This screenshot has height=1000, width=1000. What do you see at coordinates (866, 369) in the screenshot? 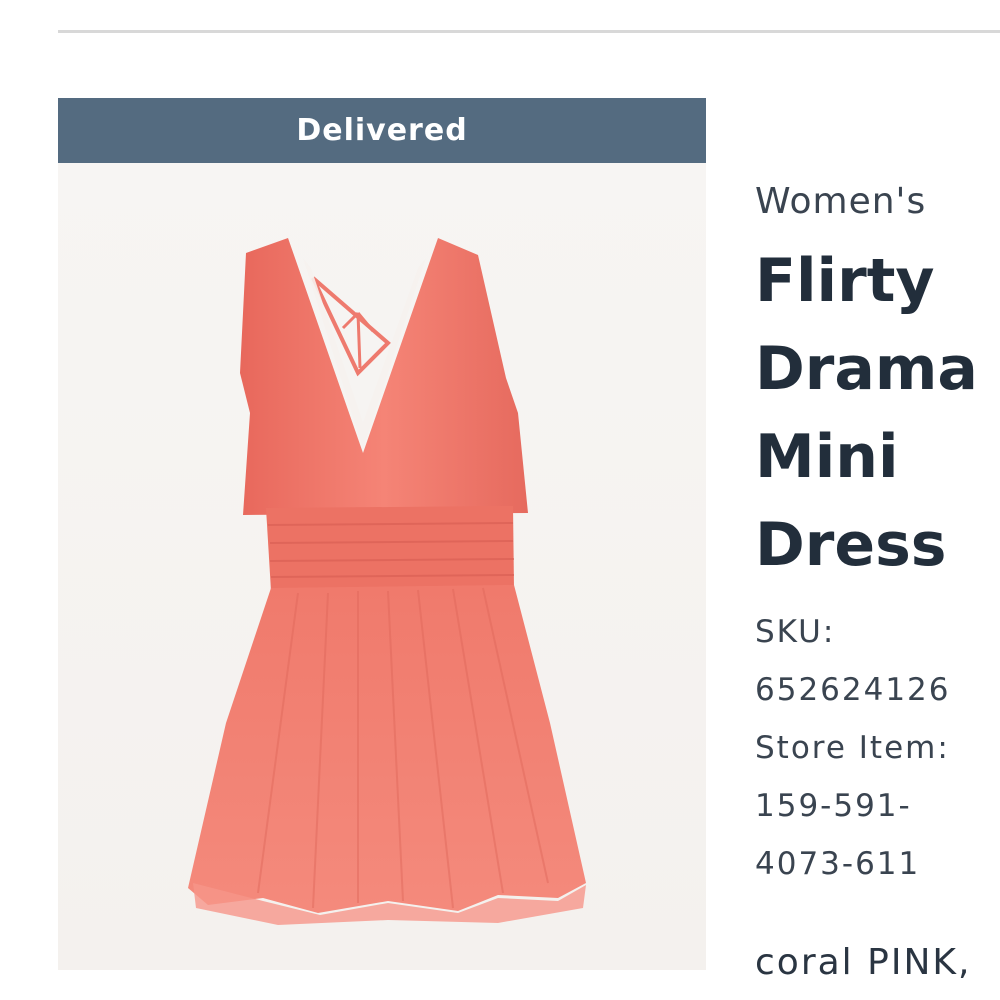
I see `product-title-line: Drama` at bounding box center [866, 369].